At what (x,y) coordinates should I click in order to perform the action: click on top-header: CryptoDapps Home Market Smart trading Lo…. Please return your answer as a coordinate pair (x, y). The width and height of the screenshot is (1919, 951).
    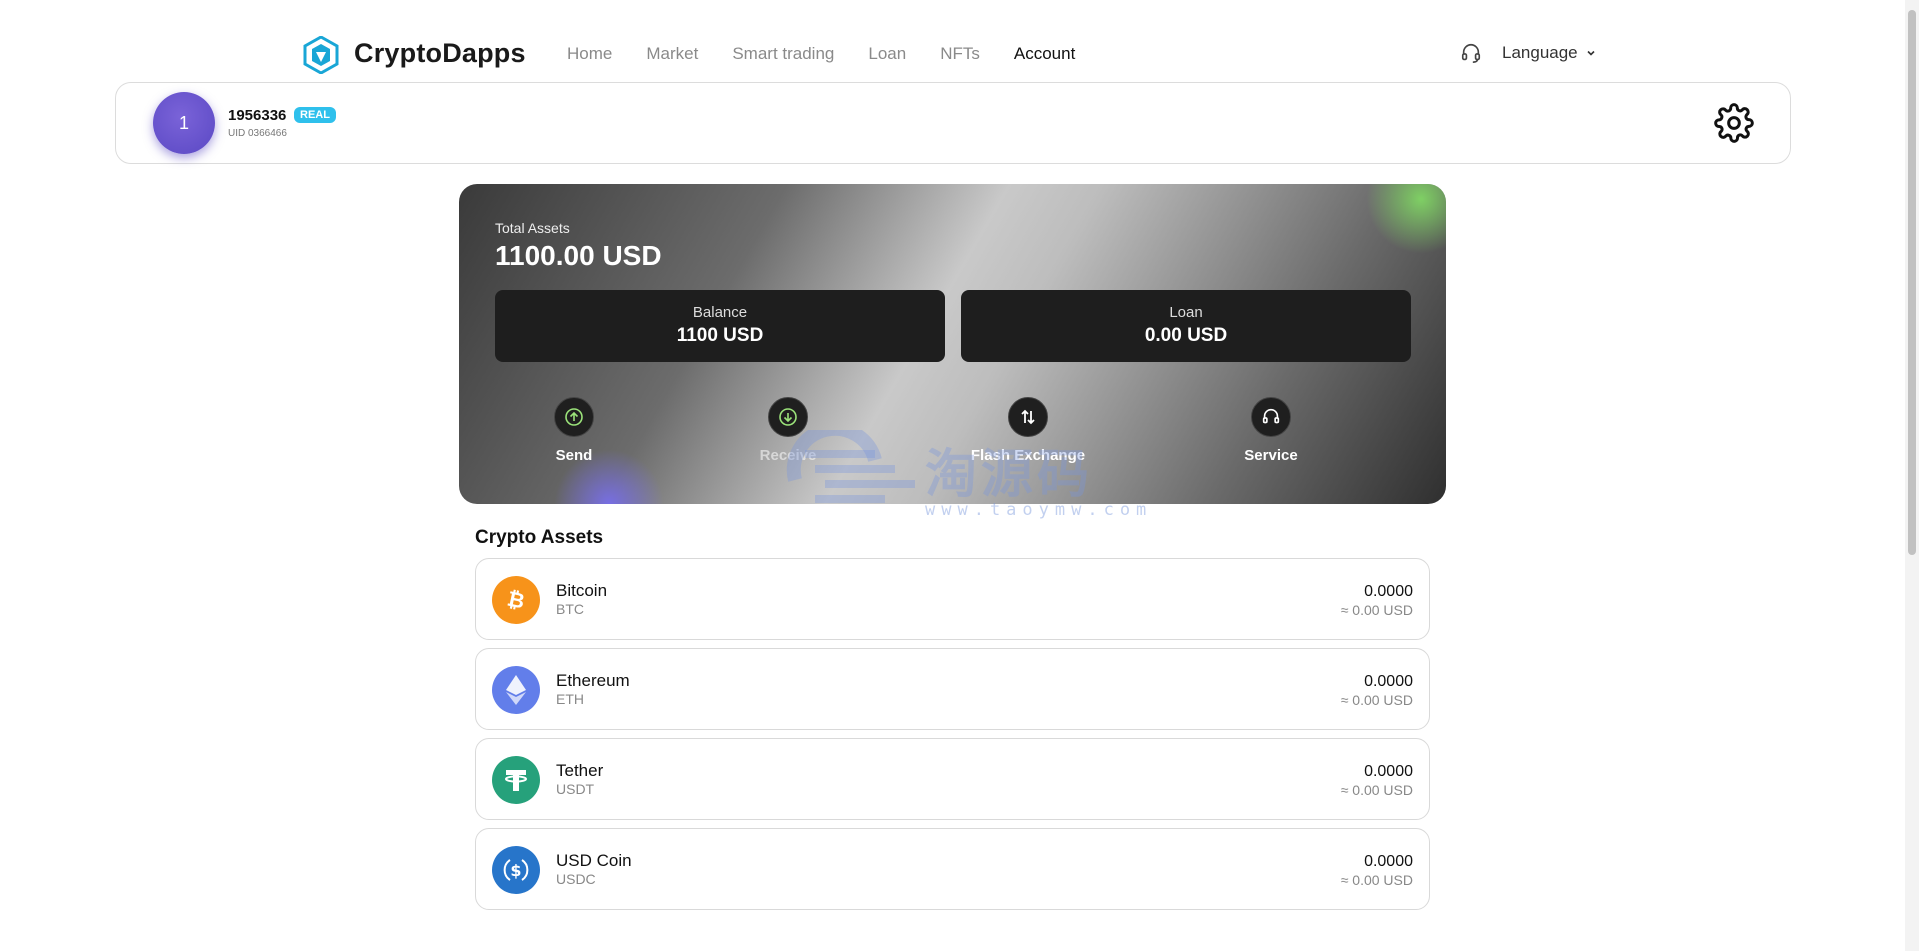
    Looking at the image, I should click on (959, 41).